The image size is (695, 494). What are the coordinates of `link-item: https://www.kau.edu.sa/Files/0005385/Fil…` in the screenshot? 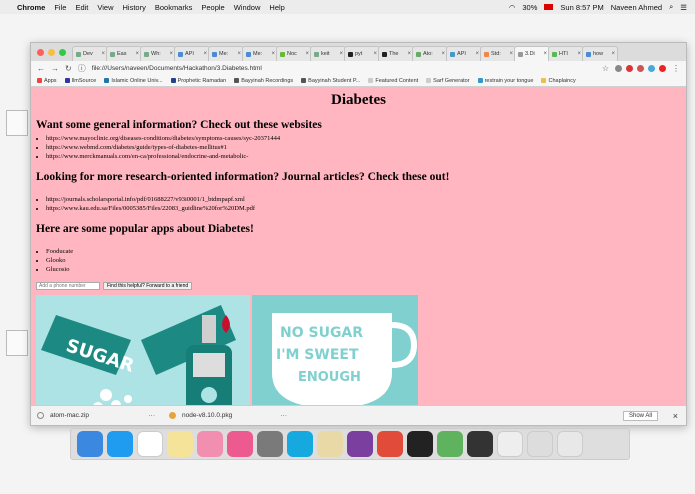 It's located at (366, 208).